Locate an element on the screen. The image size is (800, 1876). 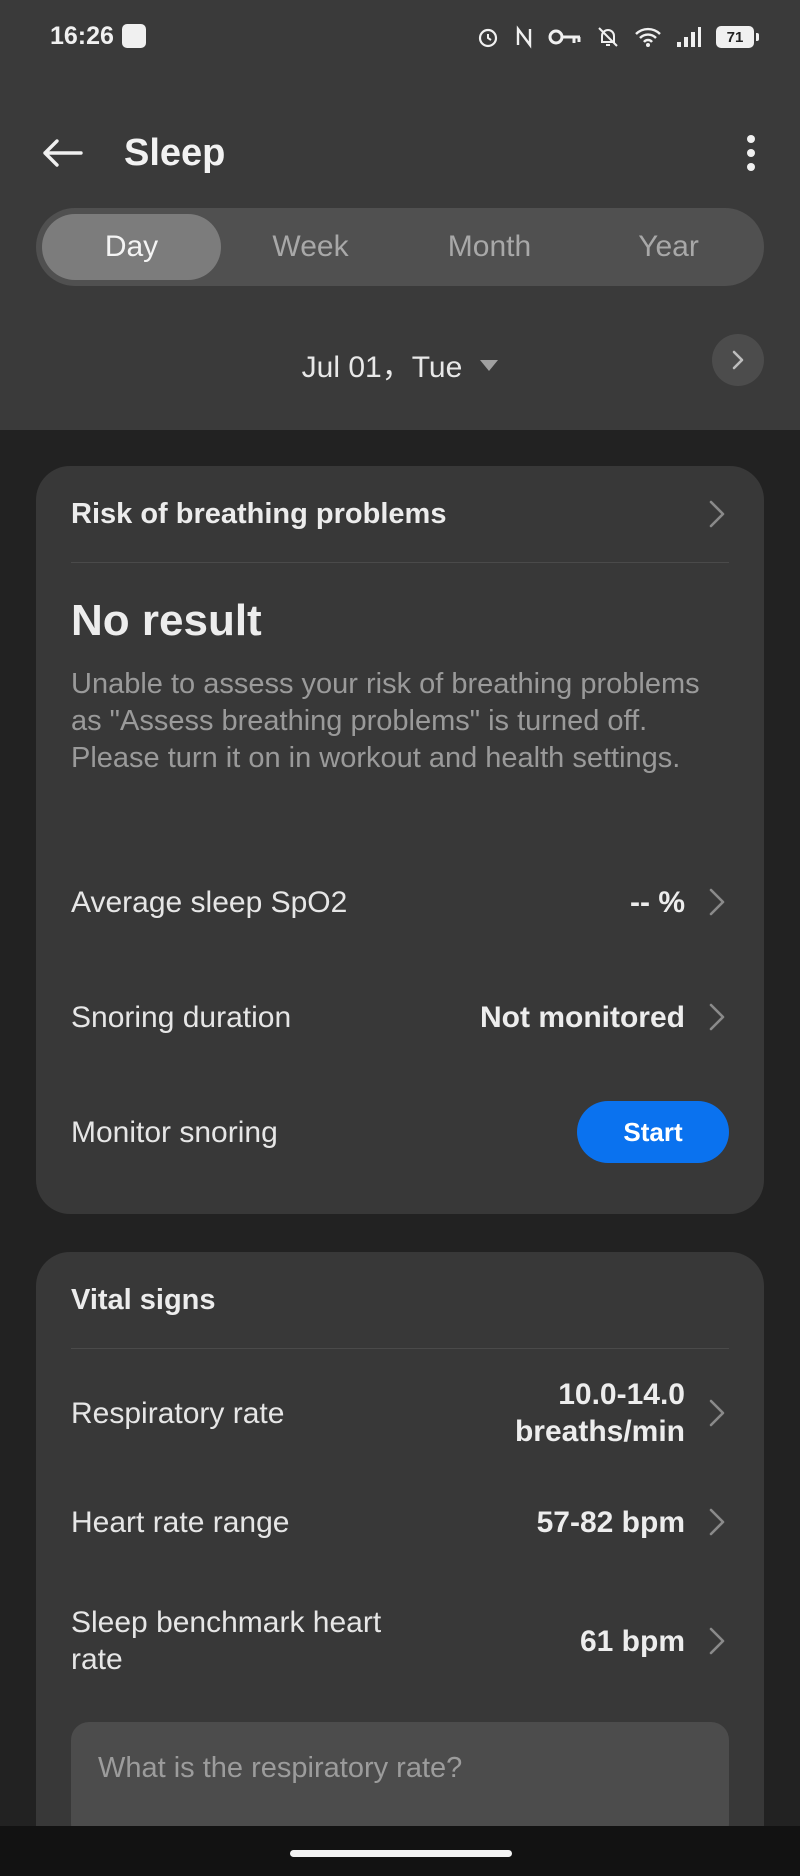
navigation-bar is located at coordinates (400, 1851).